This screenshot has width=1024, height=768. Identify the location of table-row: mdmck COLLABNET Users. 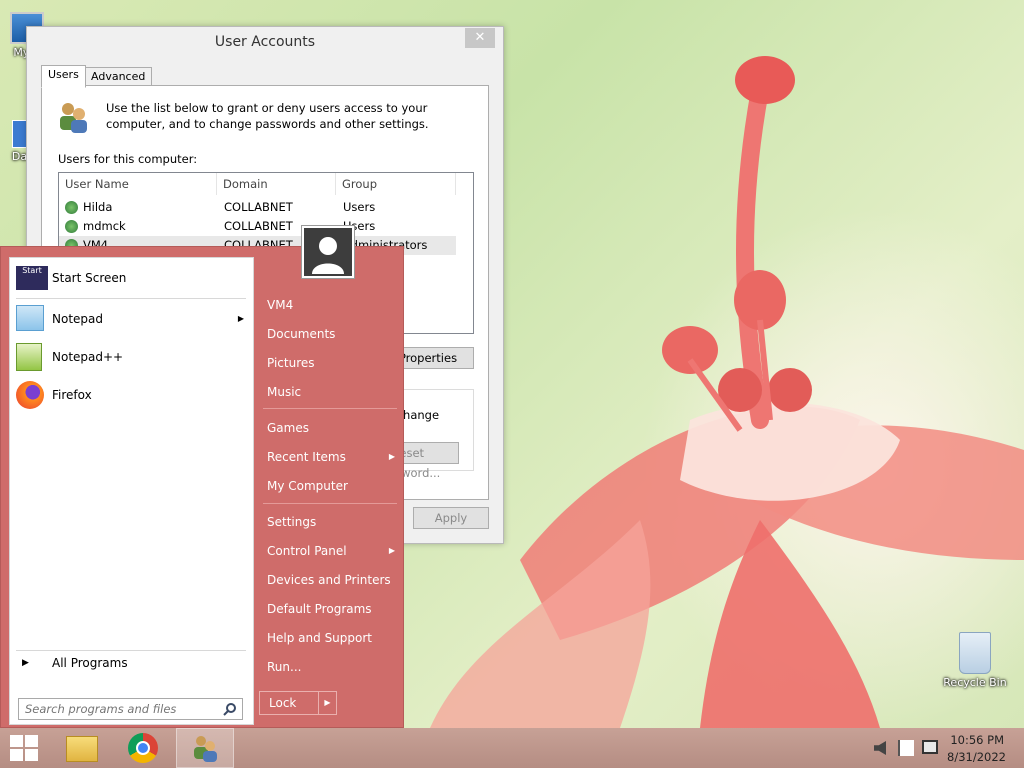
(266, 226).